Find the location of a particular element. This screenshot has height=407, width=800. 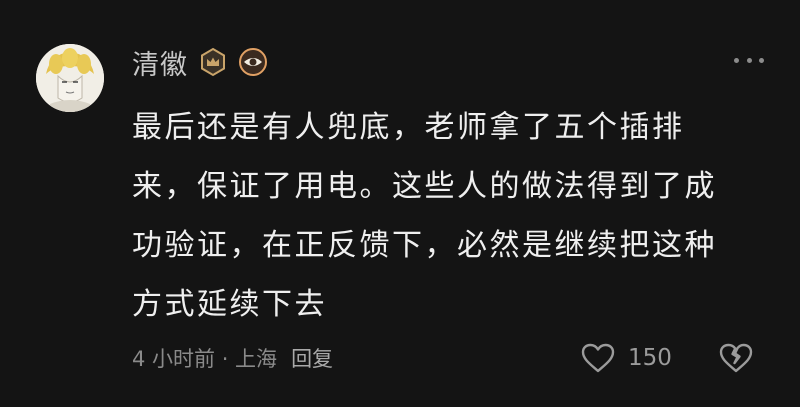

username: 清徽 is located at coordinates (160, 62).